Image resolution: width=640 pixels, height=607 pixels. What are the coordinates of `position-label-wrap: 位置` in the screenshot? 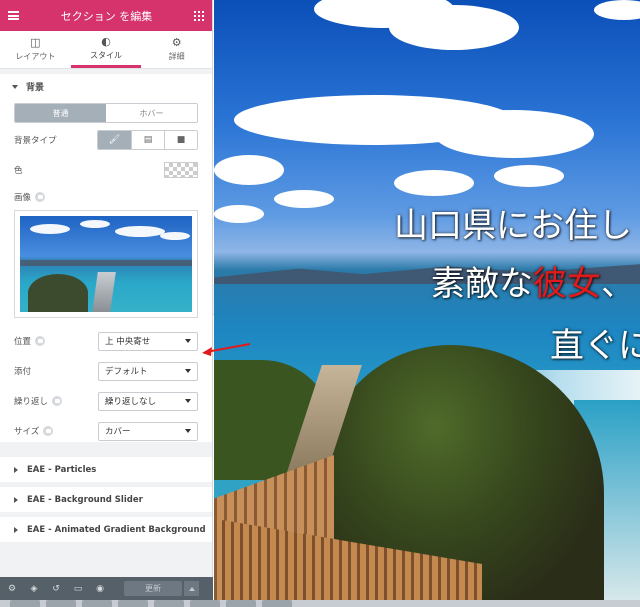 It's located at (30, 341).